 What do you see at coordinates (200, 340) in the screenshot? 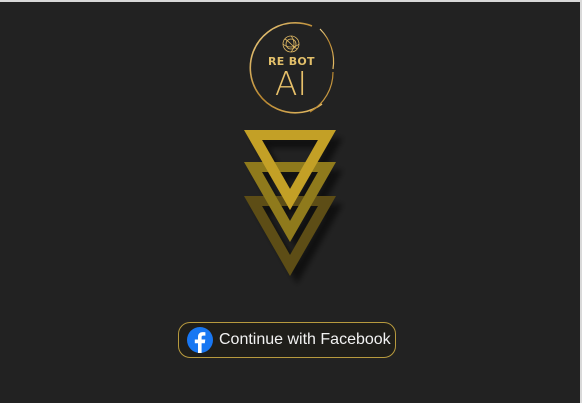
I see `facebook-icon` at bounding box center [200, 340].